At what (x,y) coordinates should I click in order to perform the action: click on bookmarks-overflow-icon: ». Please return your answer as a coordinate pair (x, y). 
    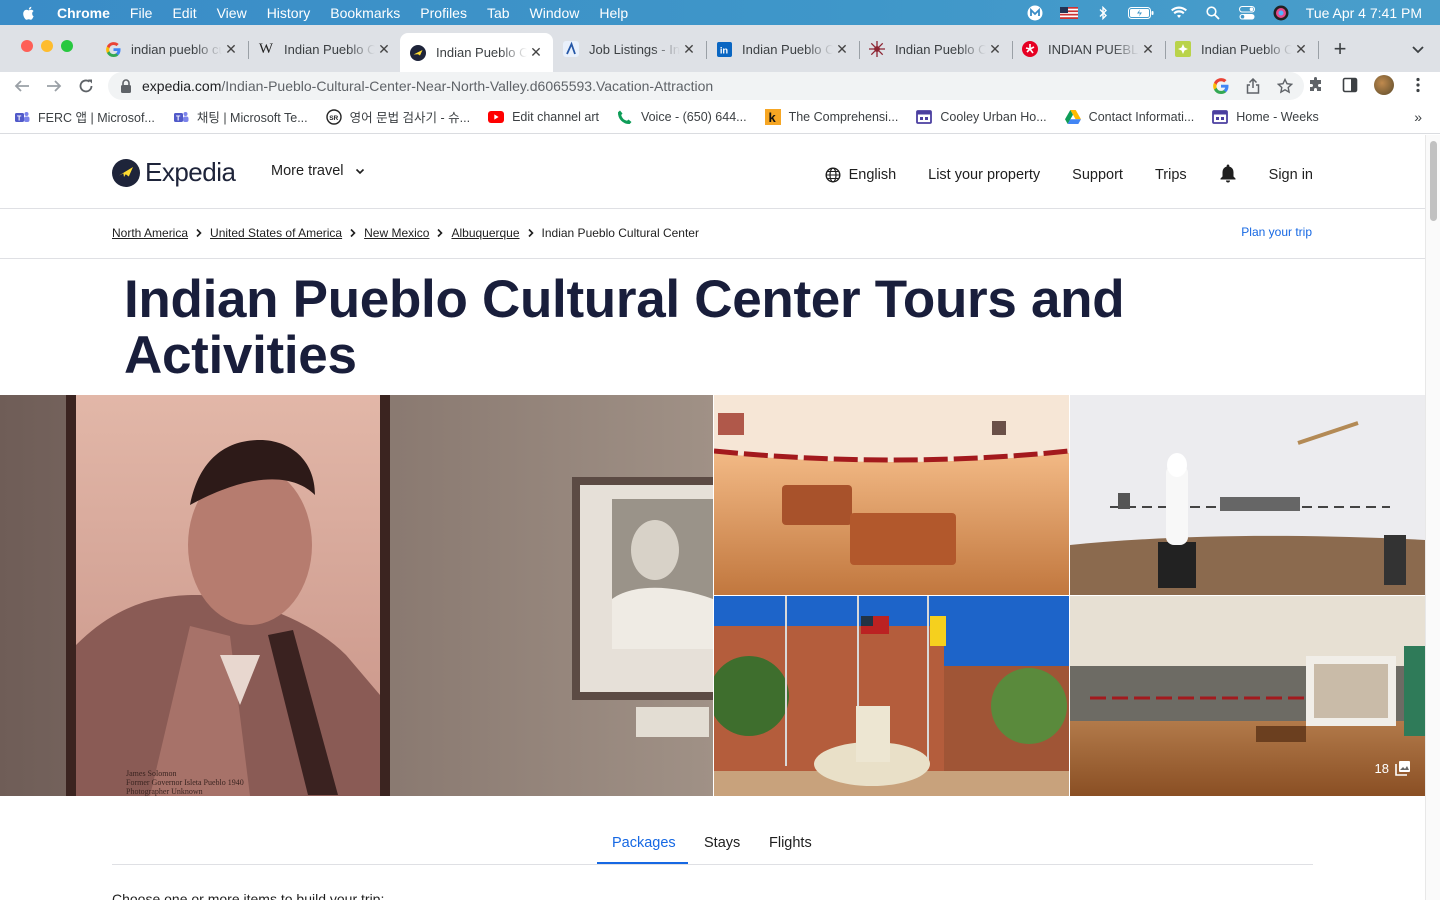
    Looking at the image, I should click on (1418, 117).